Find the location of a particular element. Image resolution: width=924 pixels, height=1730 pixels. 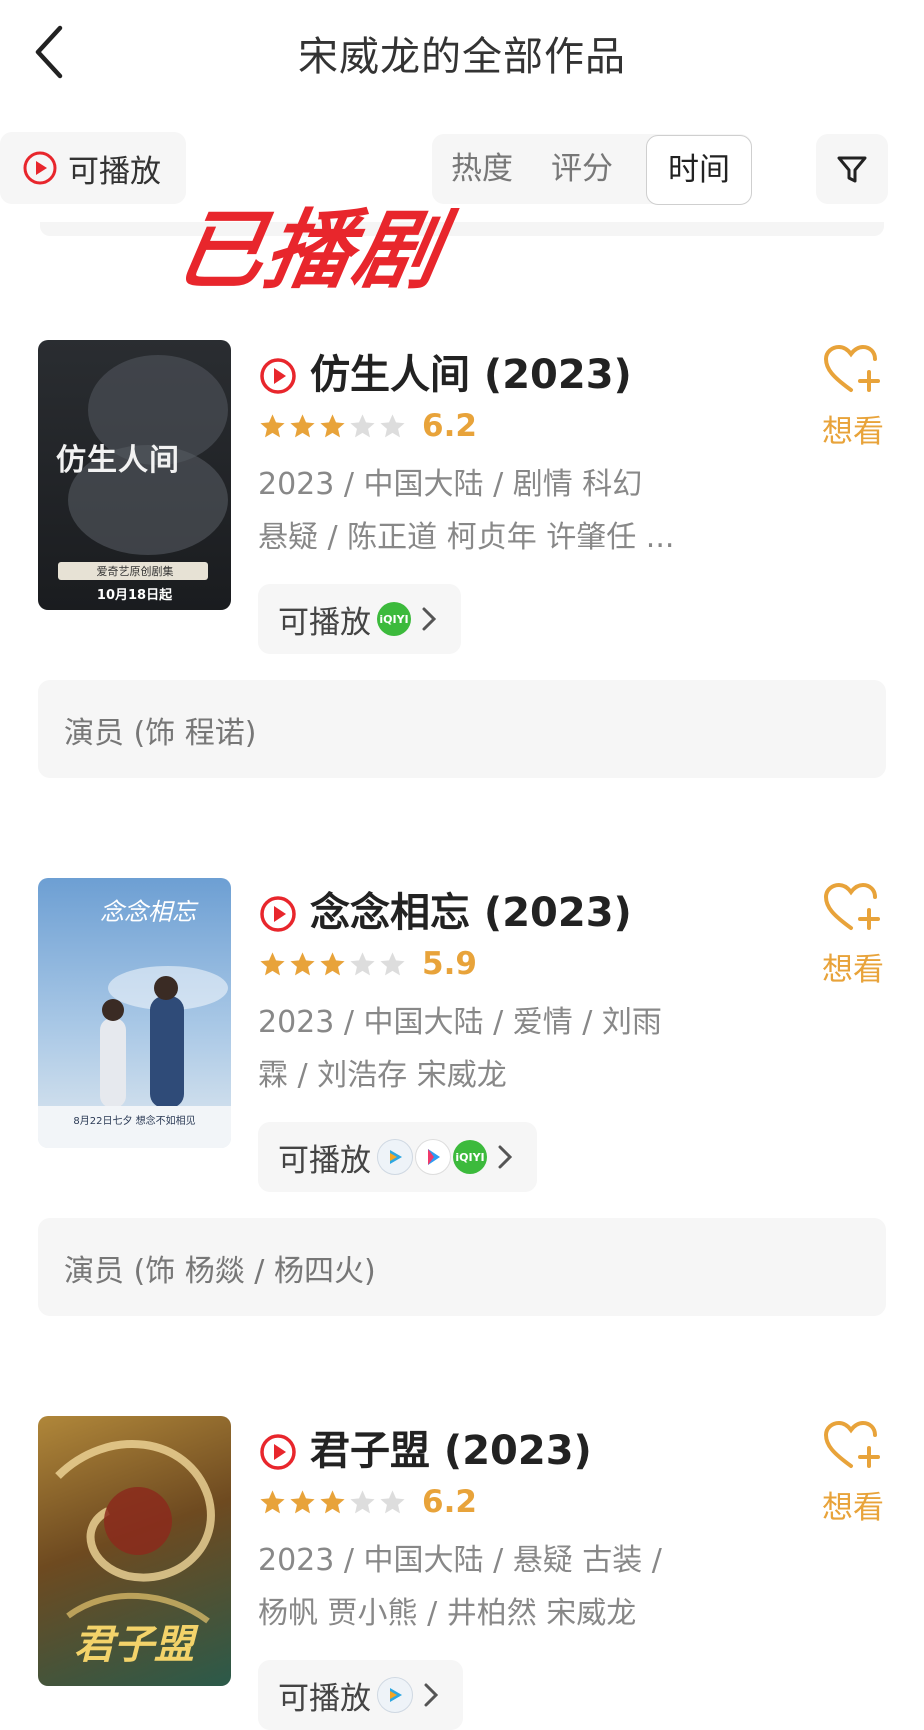

page-title: 宋威龙的全部作品 is located at coordinates (462, 57).